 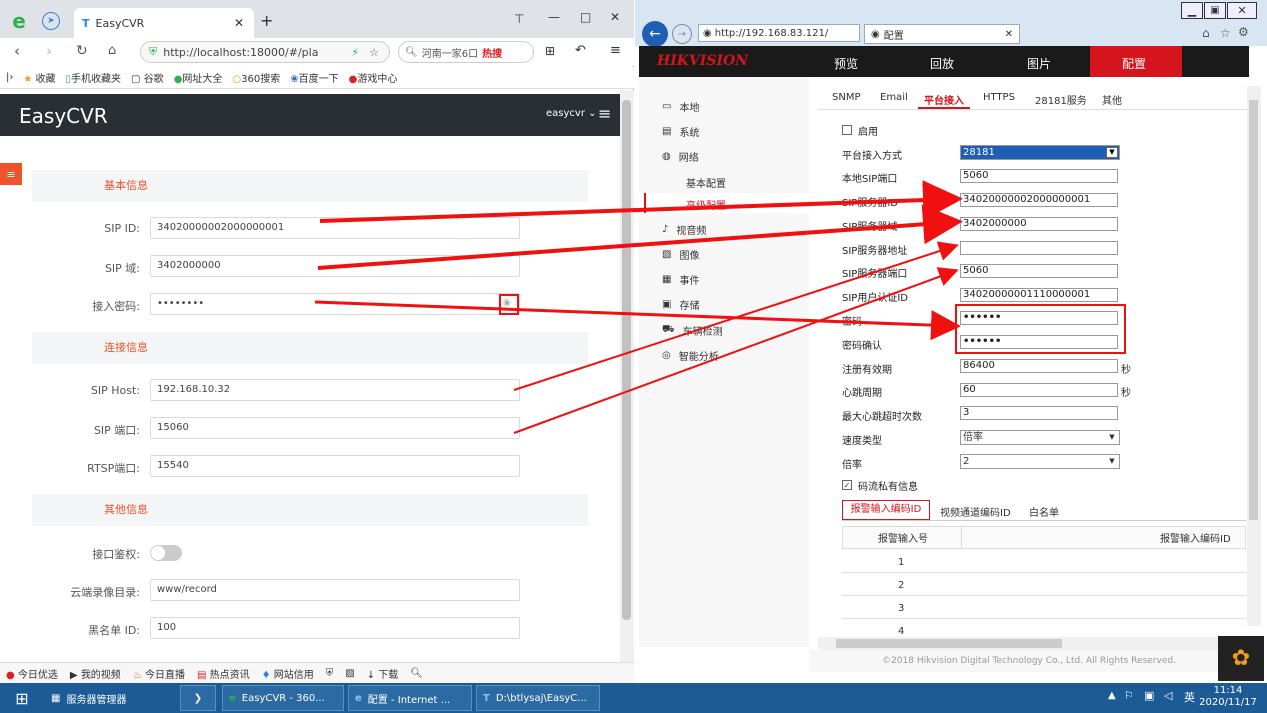 What do you see at coordinates (239, 23) in the screenshot?
I see `close-tab-icon: ✕` at bounding box center [239, 23].